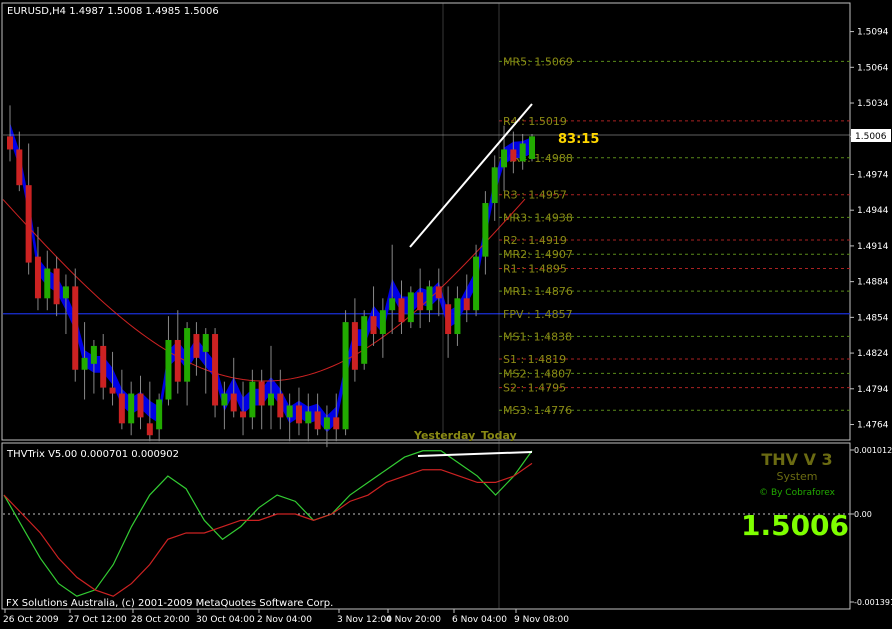 The height and width of the screenshot is (629, 892). What do you see at coordinates (364, 620) in the screenshot?
I see `x-tick-label: 3 Nov 12:00` at bounding box center [364, 620].